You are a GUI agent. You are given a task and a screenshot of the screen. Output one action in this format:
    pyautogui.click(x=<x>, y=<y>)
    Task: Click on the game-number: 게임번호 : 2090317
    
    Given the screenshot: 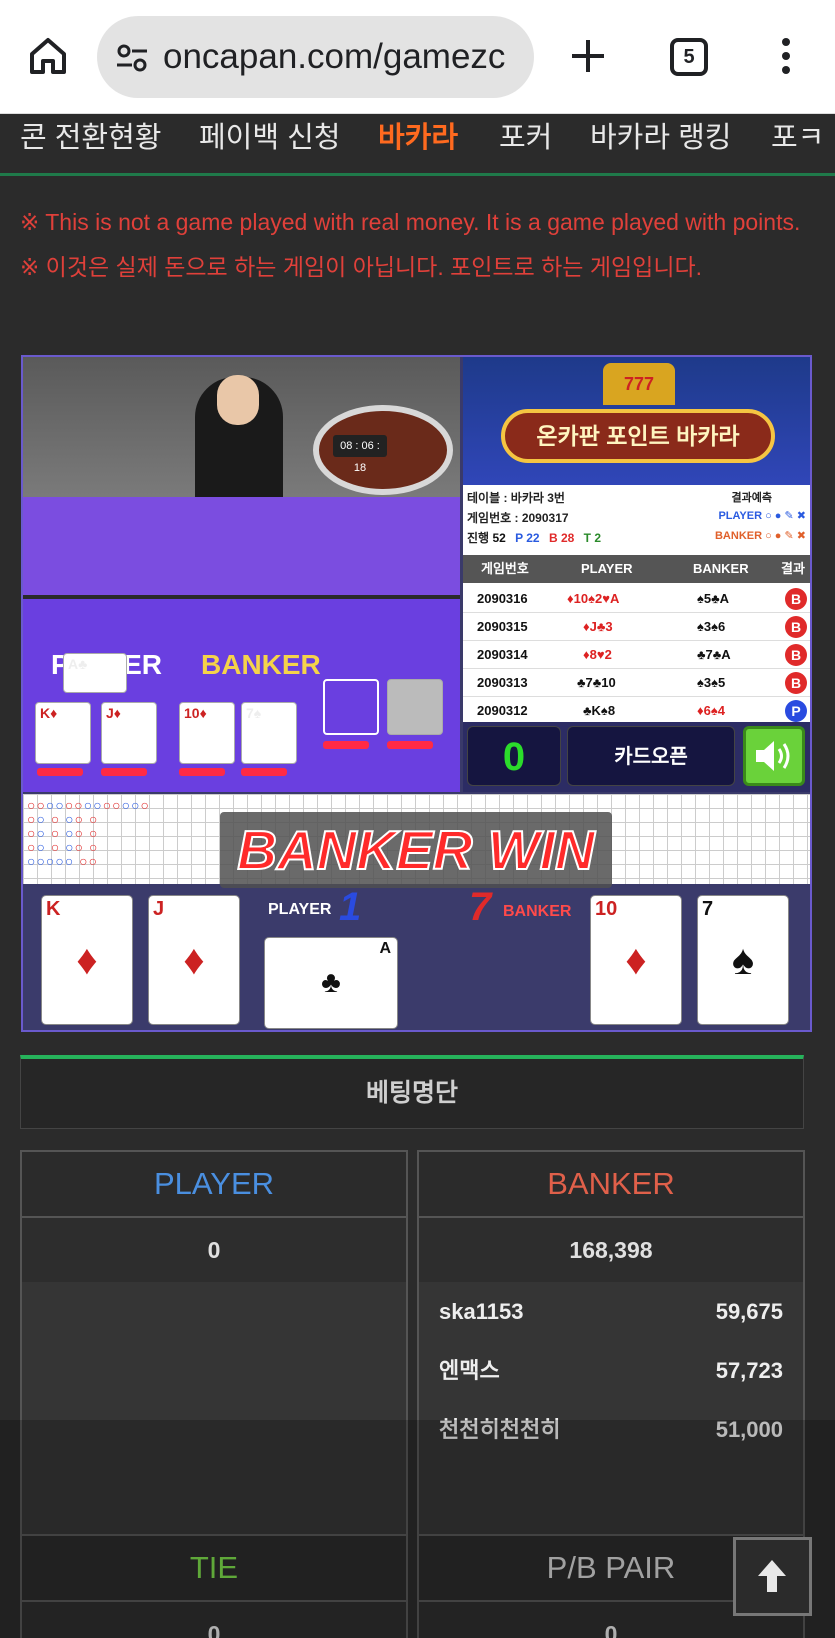 What is the action you would take?
    pyautogui.click(x=518, y=518)
    